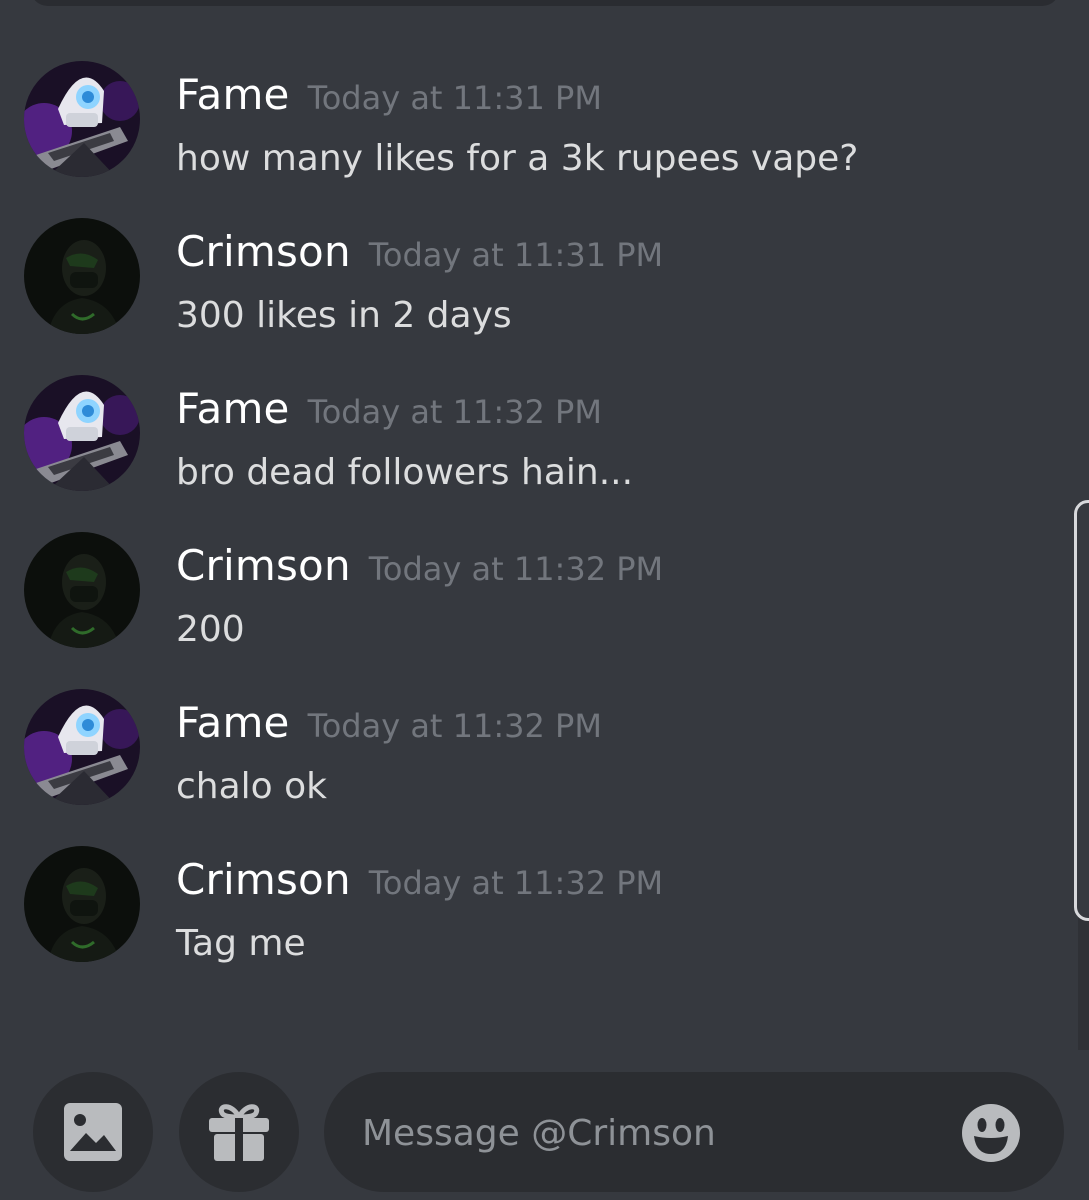  Describe the element at coordinates (344, 315) in the screenshot. I see `message-content: 300 likes in 2 days` at that location.